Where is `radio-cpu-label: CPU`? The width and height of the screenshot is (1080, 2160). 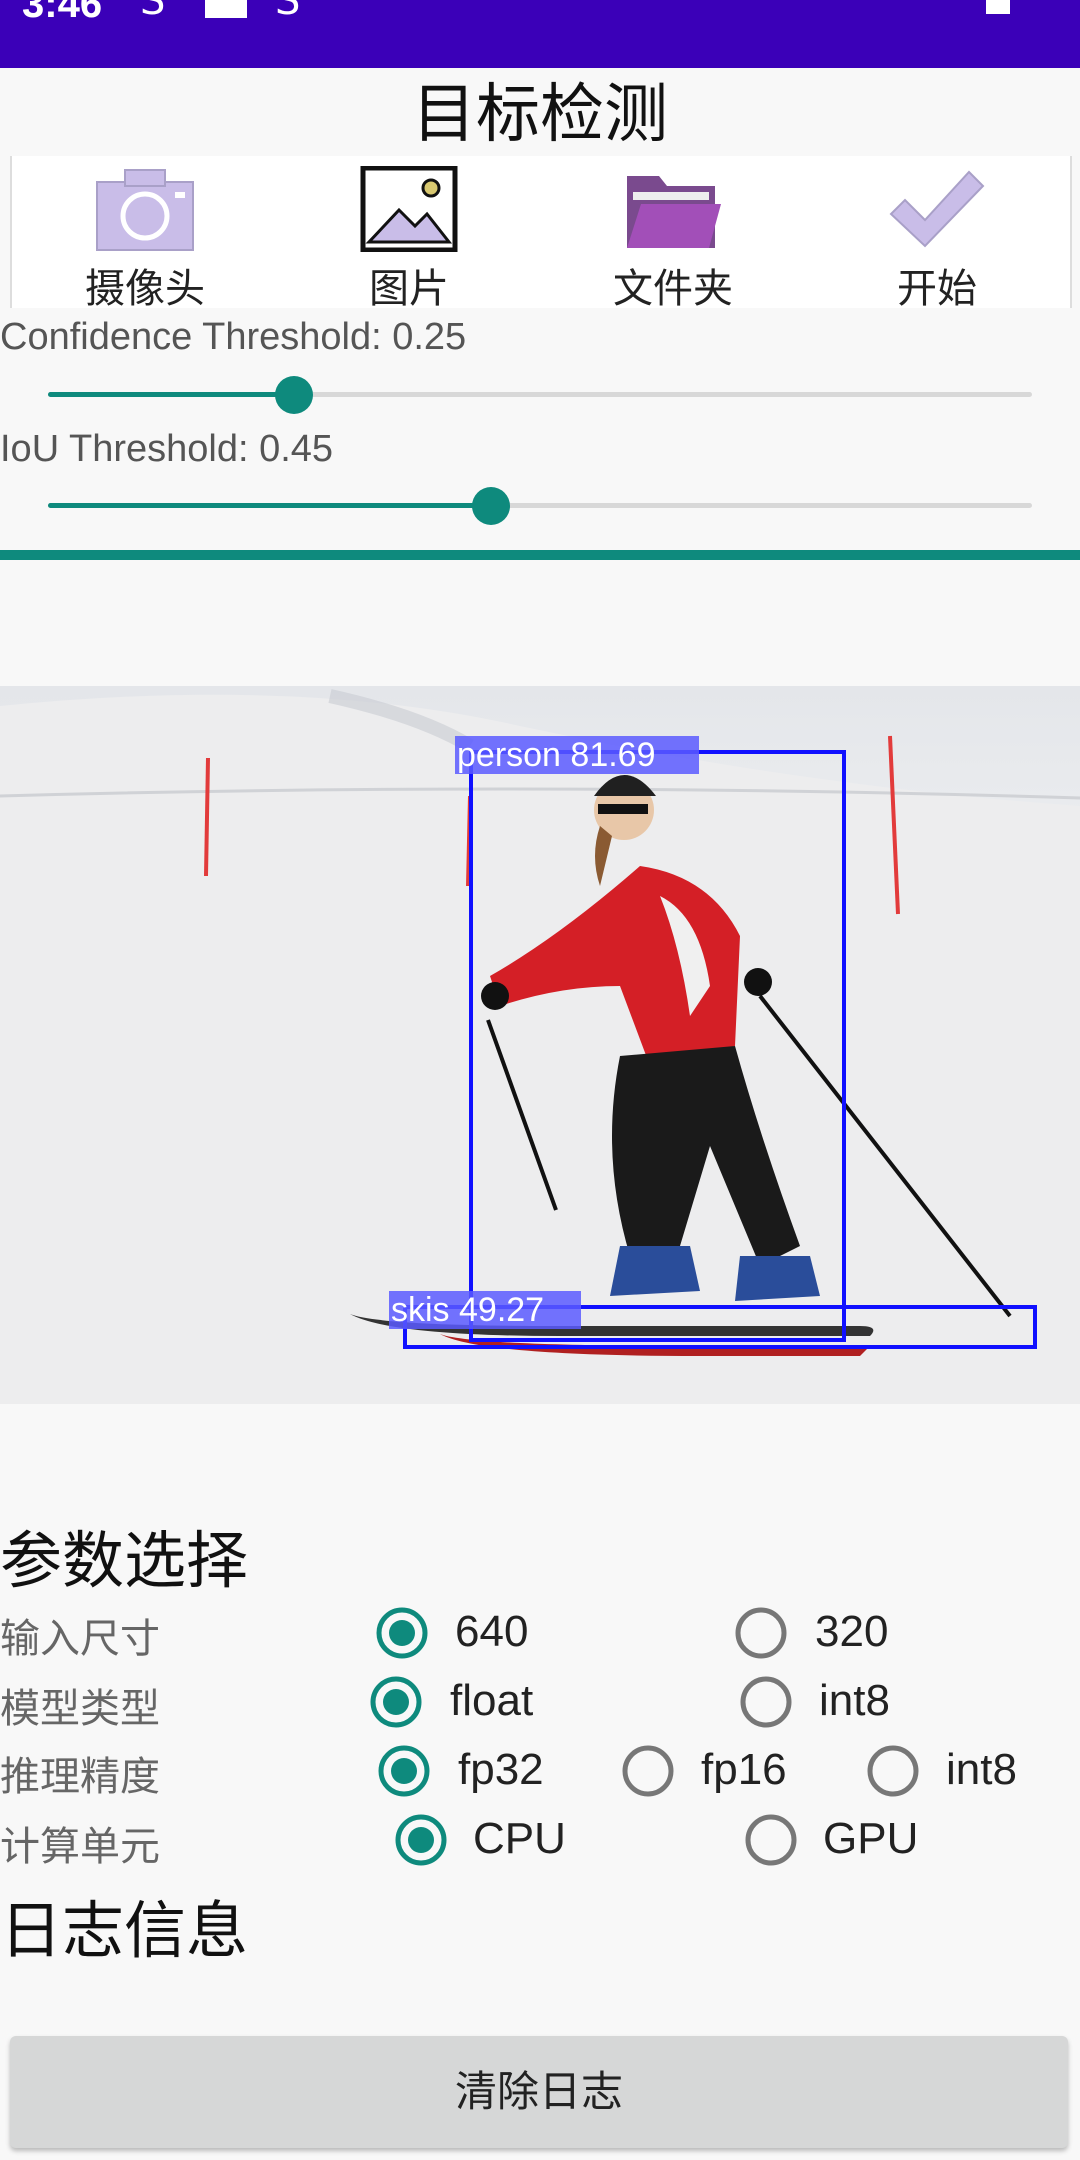
radio-cpu-label: CPU is located at coordinates (519, 1838).